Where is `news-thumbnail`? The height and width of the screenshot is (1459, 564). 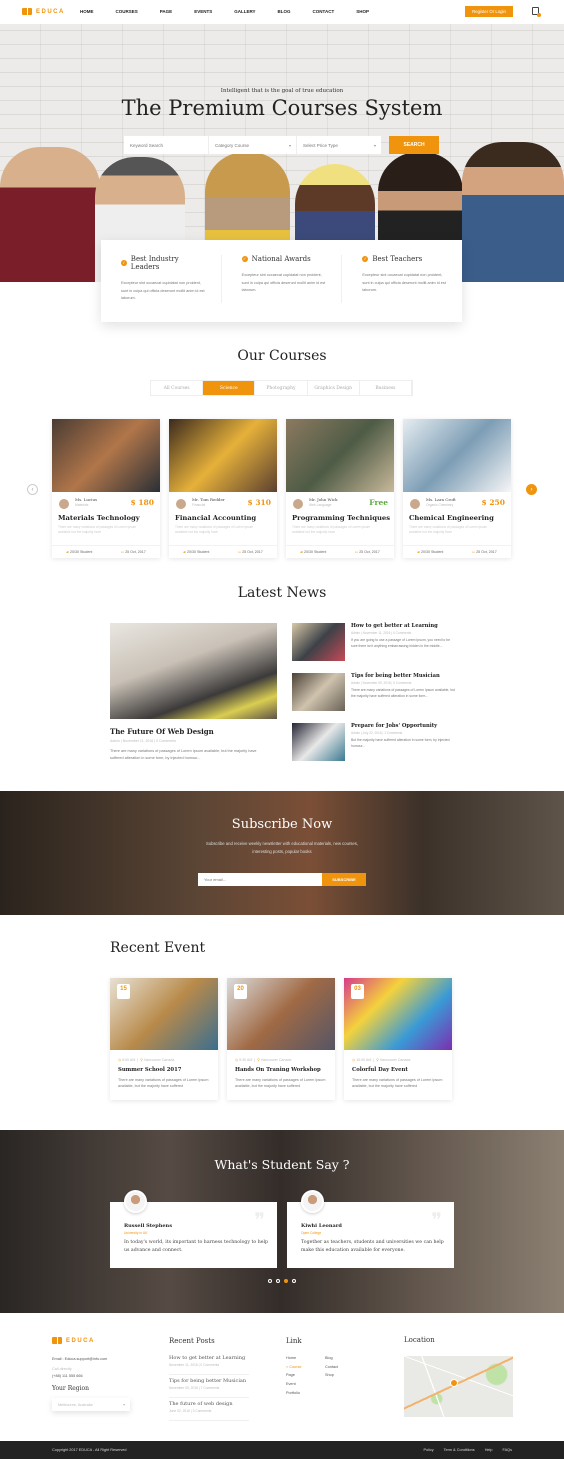
news-thumbnail is located at coordinates (318, 642).